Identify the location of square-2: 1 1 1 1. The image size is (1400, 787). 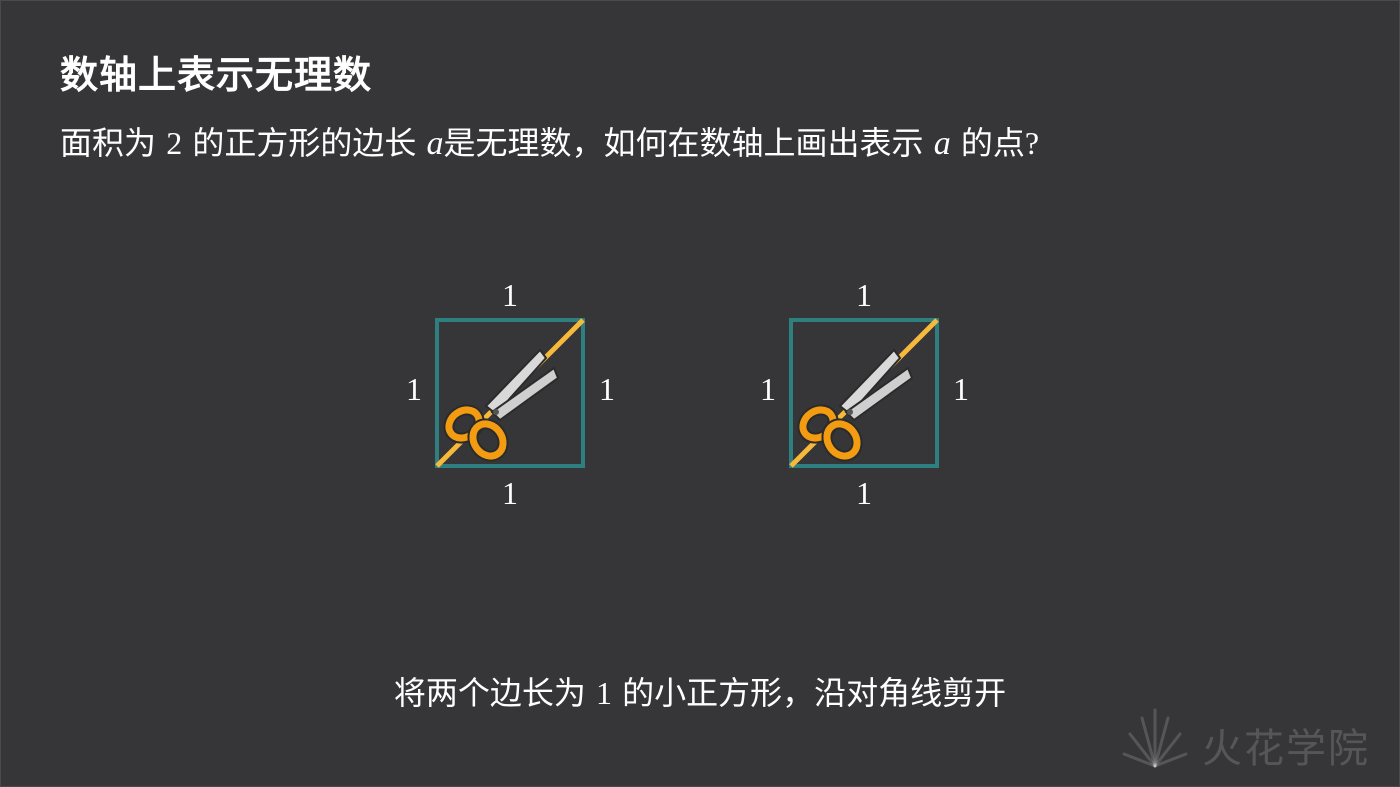
(864, 394).